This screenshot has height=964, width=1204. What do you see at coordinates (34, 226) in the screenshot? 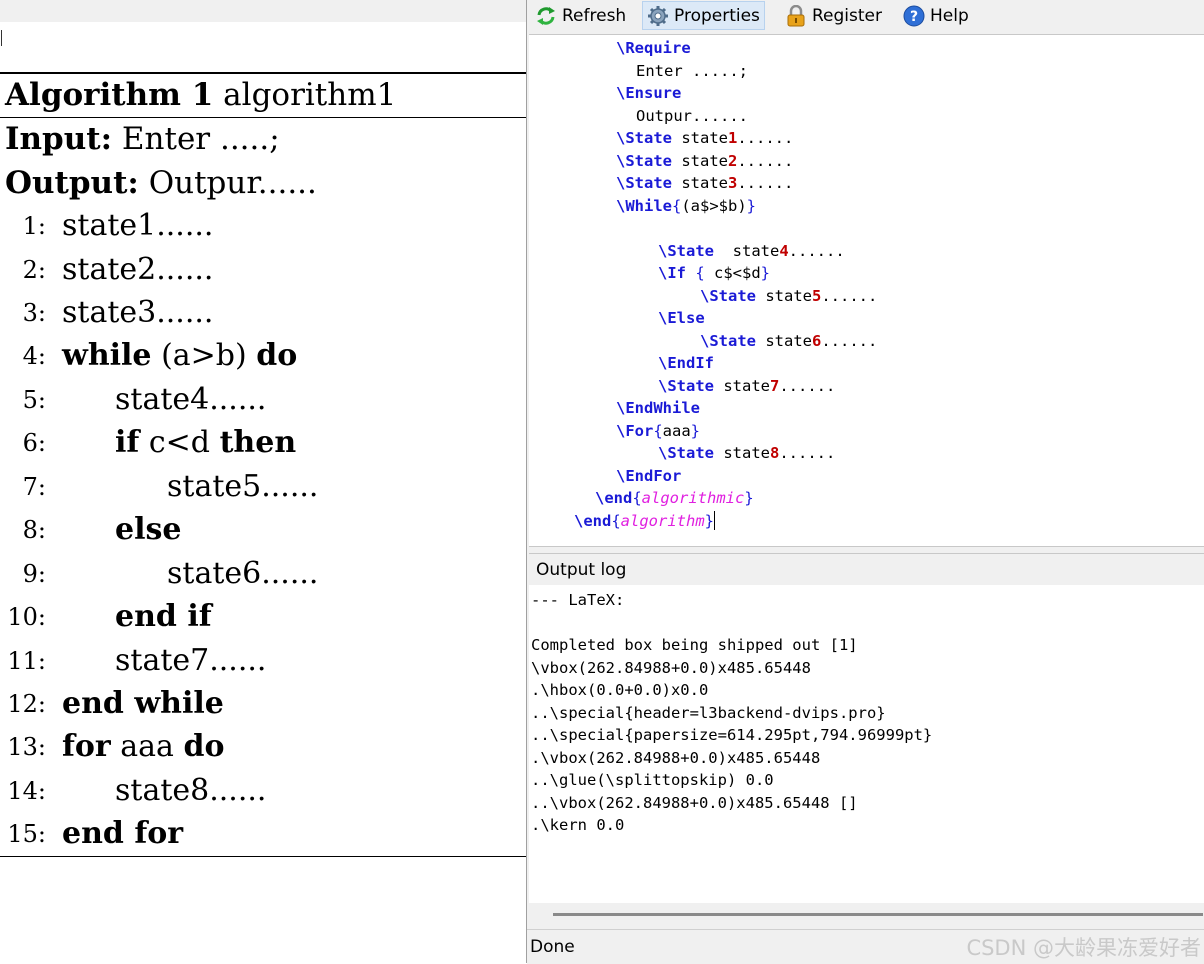
I see `line-number: 1:` at bounding box center [34, 226].